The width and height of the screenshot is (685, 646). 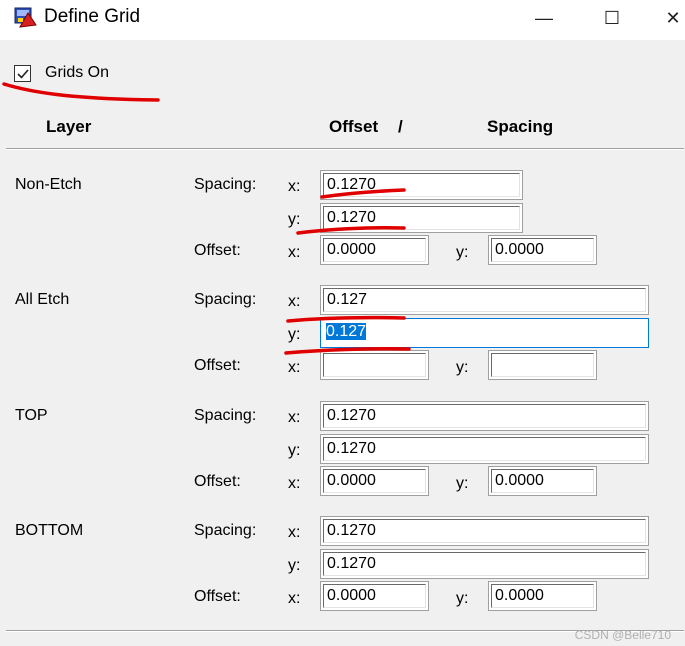 What do you see at coordinates (544, 18) in the screenshot?
I see `minimize-icon: —` at bounding box center [544, 18].